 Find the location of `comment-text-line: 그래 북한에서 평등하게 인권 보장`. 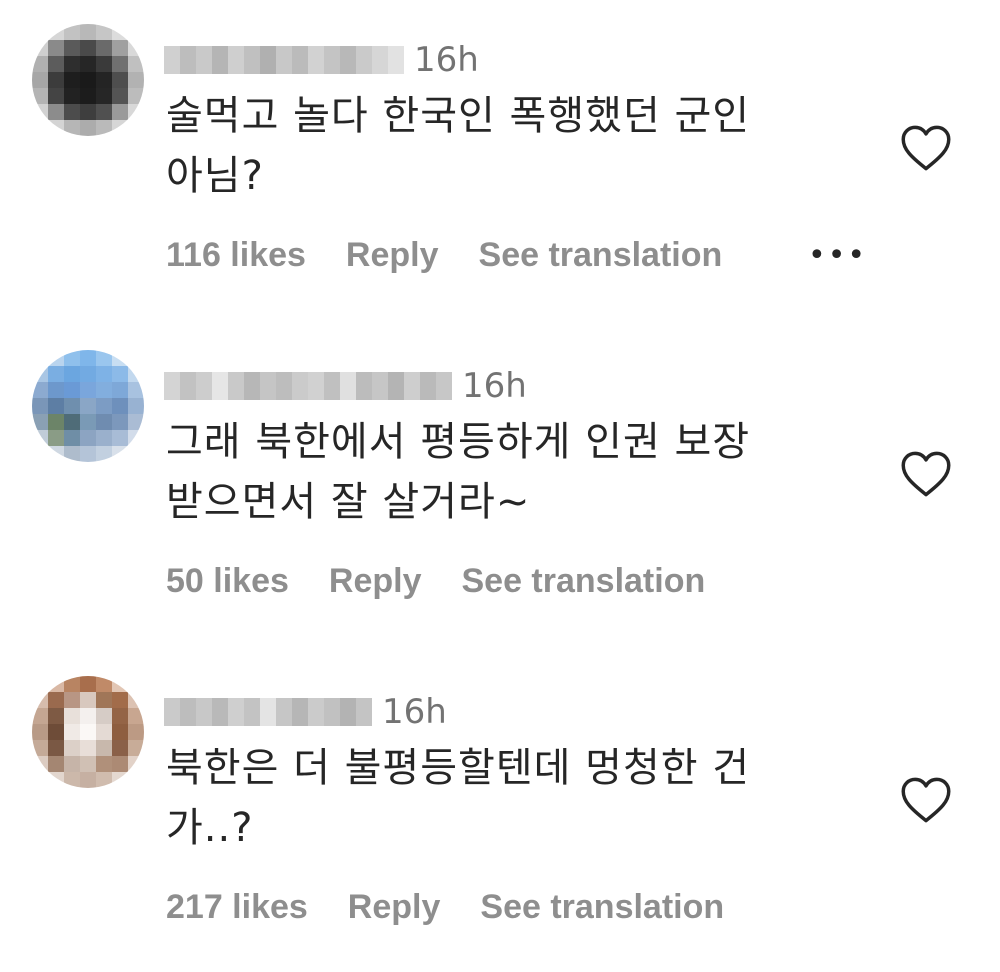

comment-text-line: 그래 북한에서 평등하게 인권 보장 is located at coordinates (458, 442).